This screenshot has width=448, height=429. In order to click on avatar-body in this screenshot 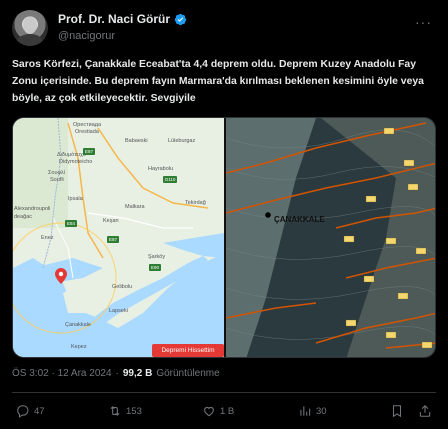, I will do `click(30, 40)`.